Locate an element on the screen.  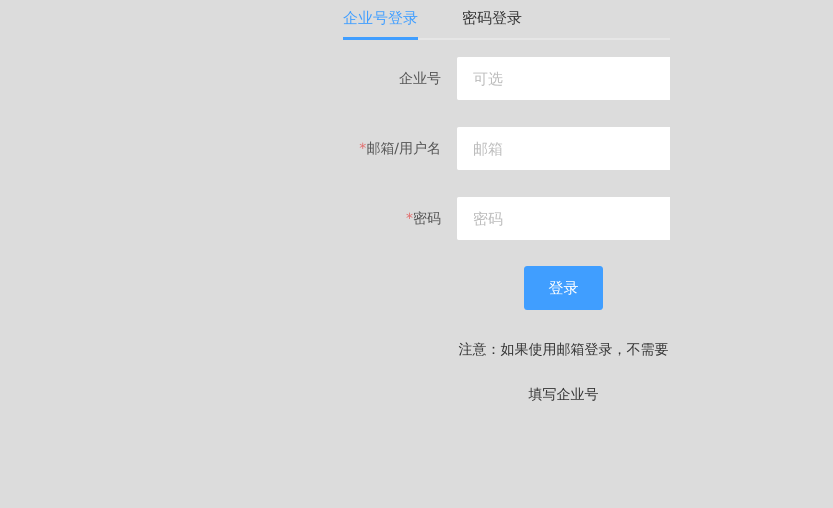
input-field: 邮箱 is located at coordinates (563, 148).